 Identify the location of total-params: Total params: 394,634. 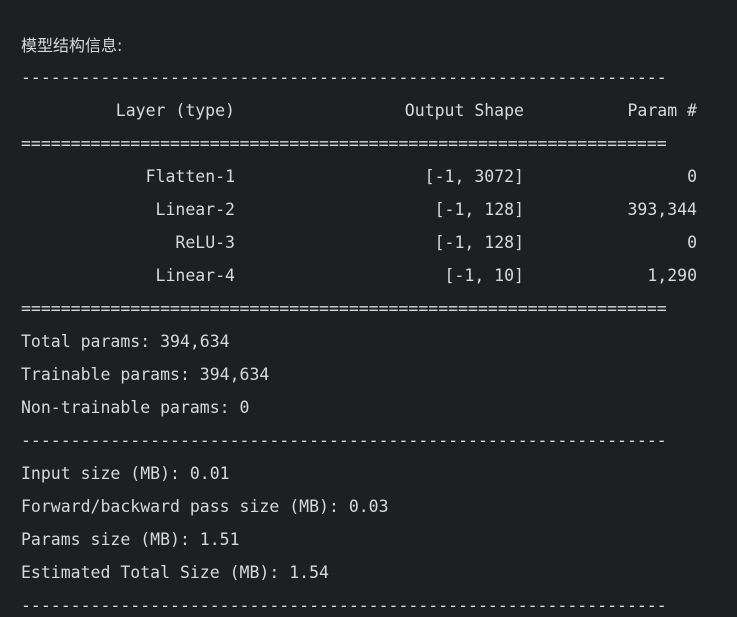
(125, 341).